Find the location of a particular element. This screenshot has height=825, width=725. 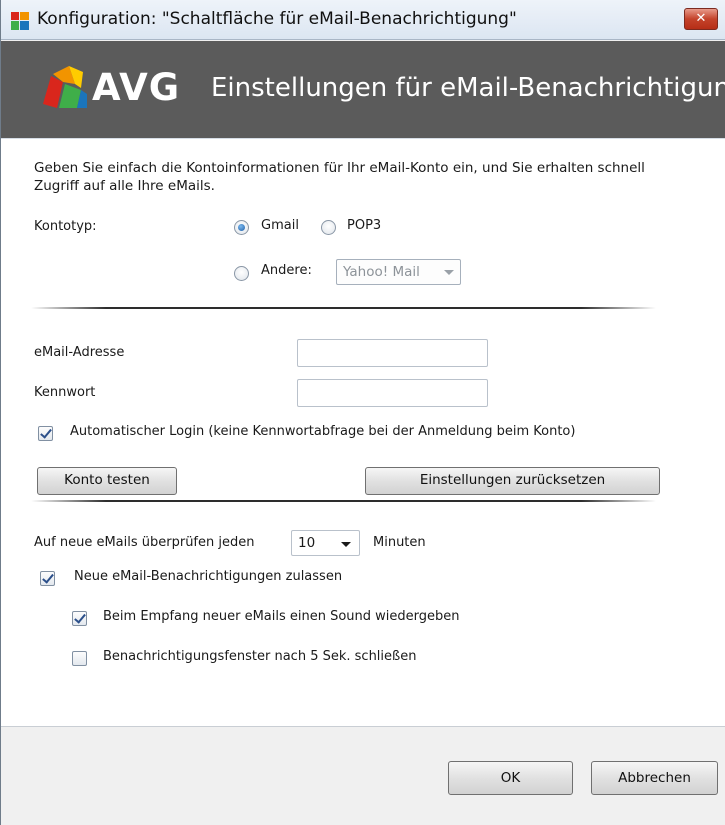

password-label: Kennwort is located at coordinates (65, 392).